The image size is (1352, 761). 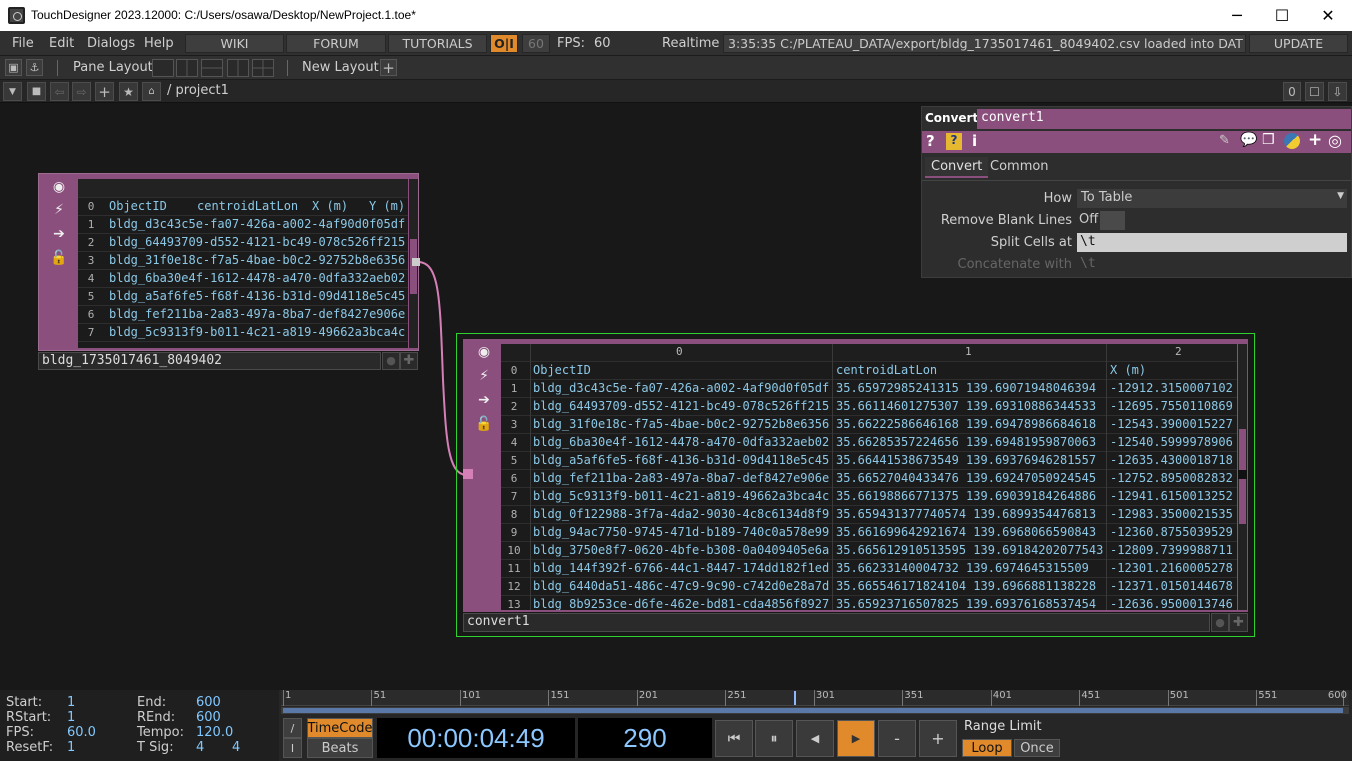 I want to click on remove-blank-value: Off, so click(x=1089, y=219).